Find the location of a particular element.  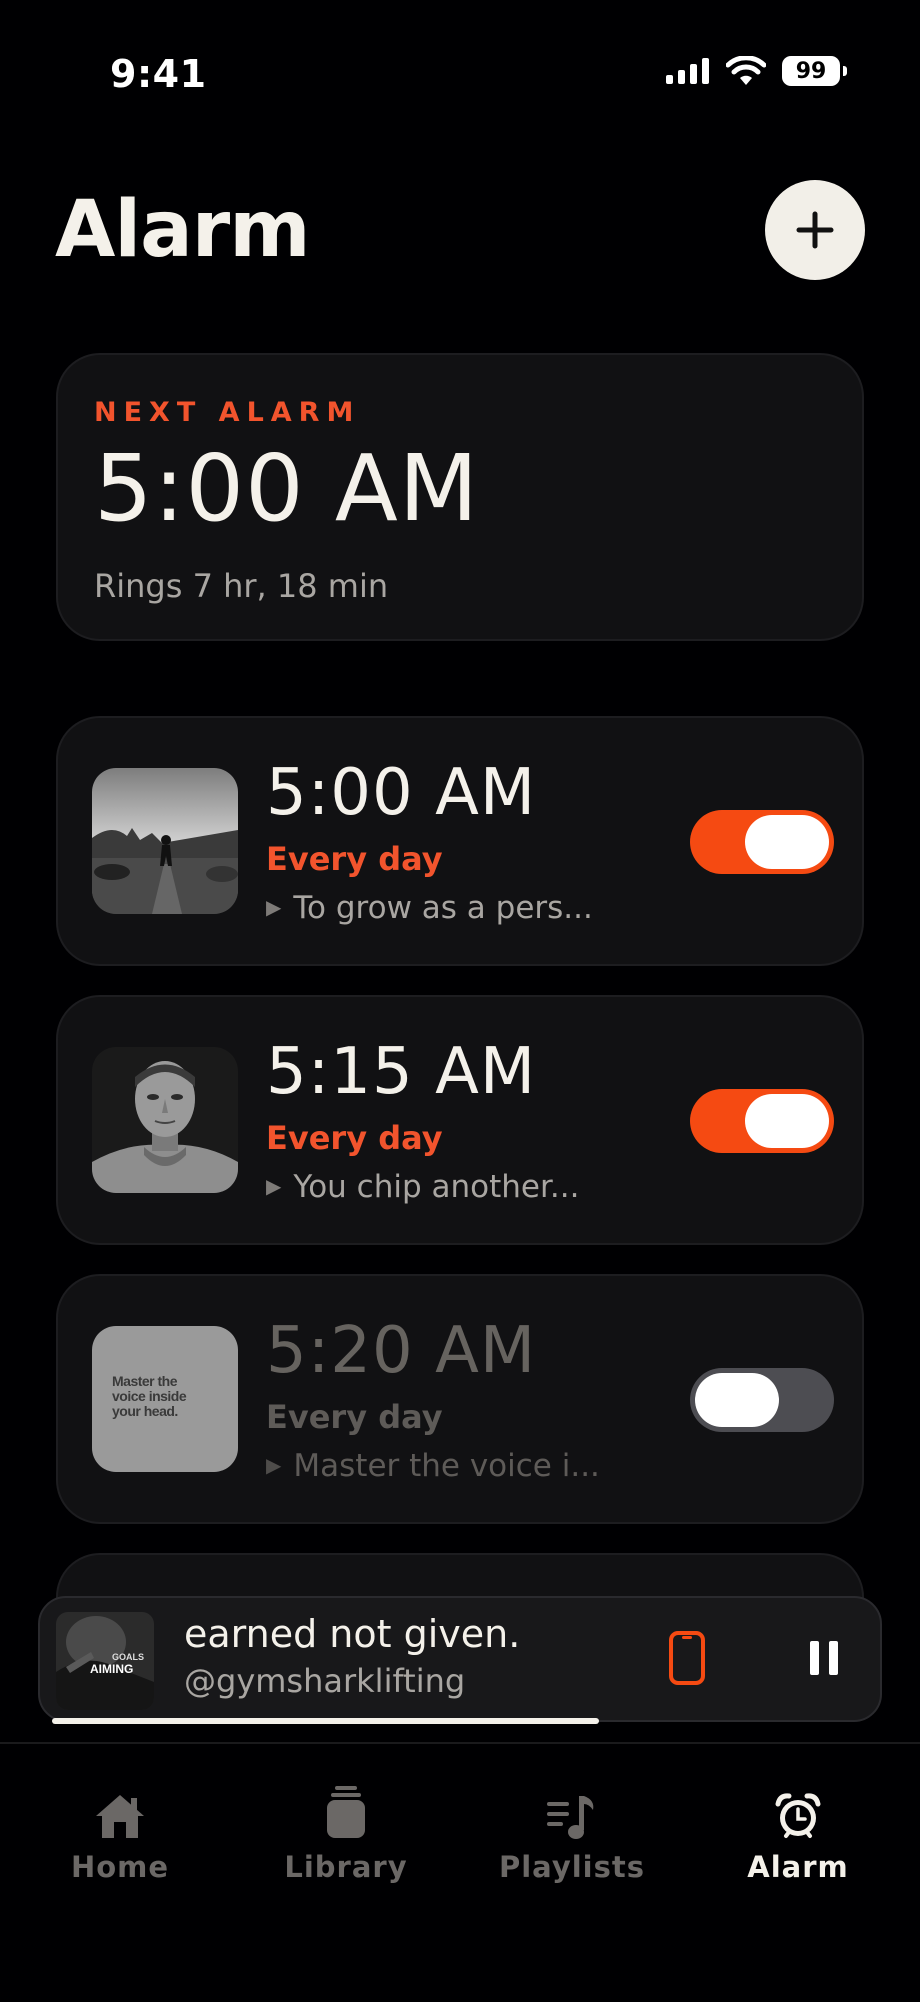

artwork-caption: Master the voice inside your head. is located at coordinates (149, 1396).